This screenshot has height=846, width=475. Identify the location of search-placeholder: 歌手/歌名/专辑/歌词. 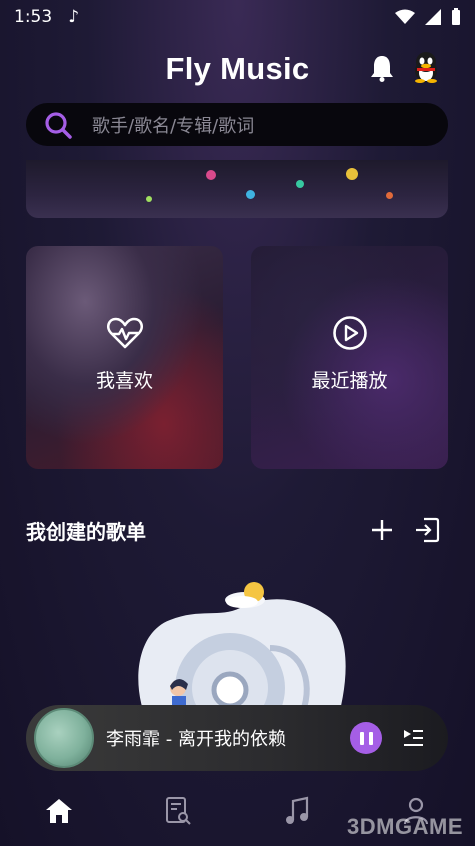
(173, 126).